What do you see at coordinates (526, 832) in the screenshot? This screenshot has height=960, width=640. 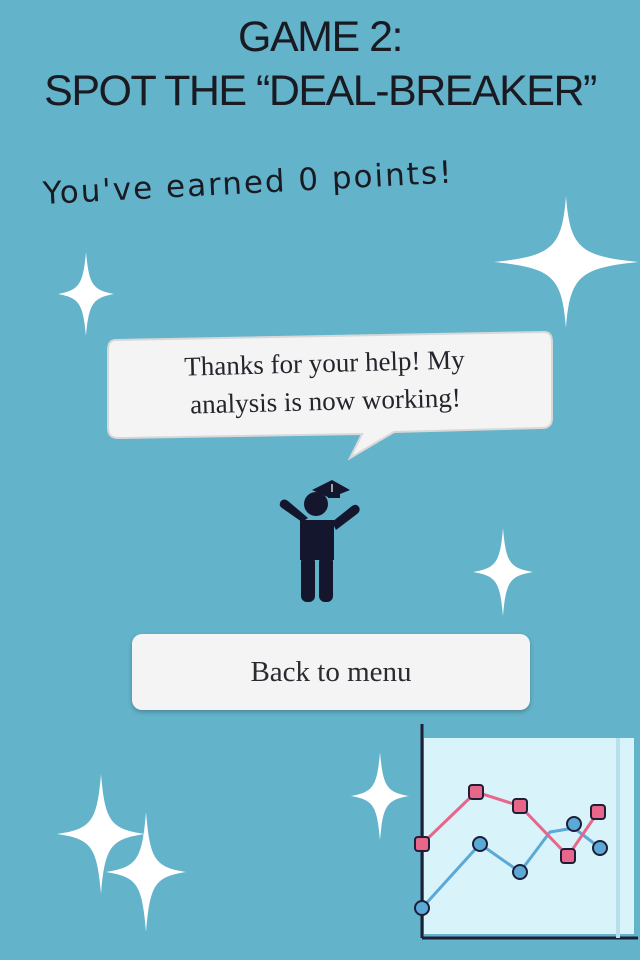 I see `line-chart-icon` at bounding box center [526, 832].